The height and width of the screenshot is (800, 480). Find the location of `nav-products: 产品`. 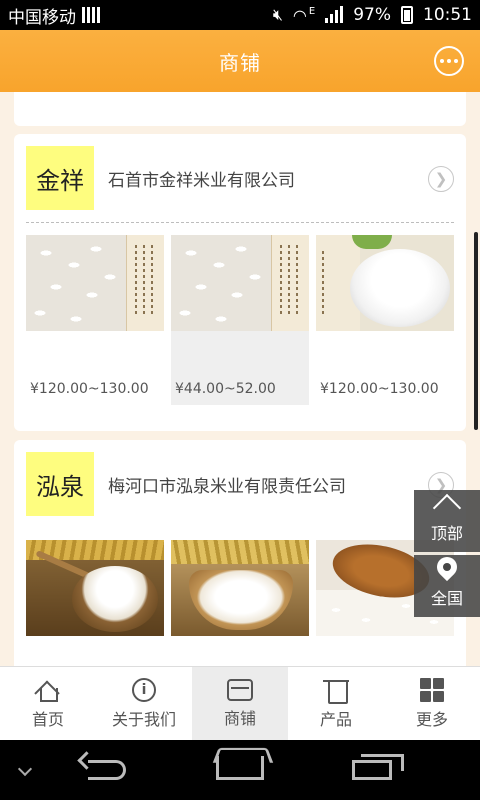

nav-products: 产品 is located at coordinates (336, 703).